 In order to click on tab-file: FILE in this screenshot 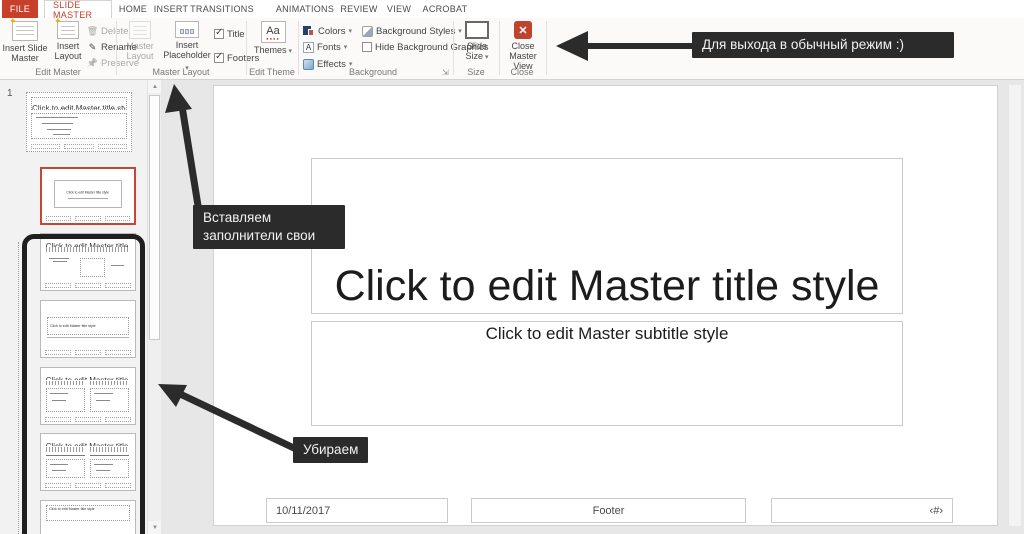, I will do `click(20, 9)`.